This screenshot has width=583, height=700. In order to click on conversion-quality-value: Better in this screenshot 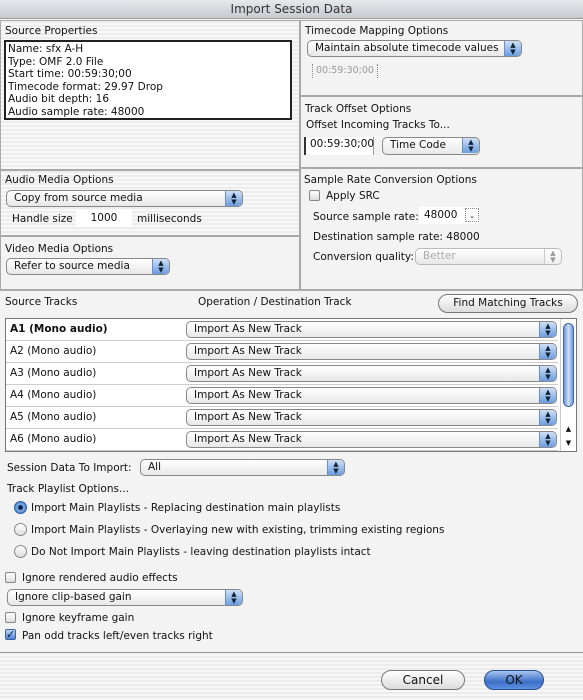, I will do `click(439, 256)`.